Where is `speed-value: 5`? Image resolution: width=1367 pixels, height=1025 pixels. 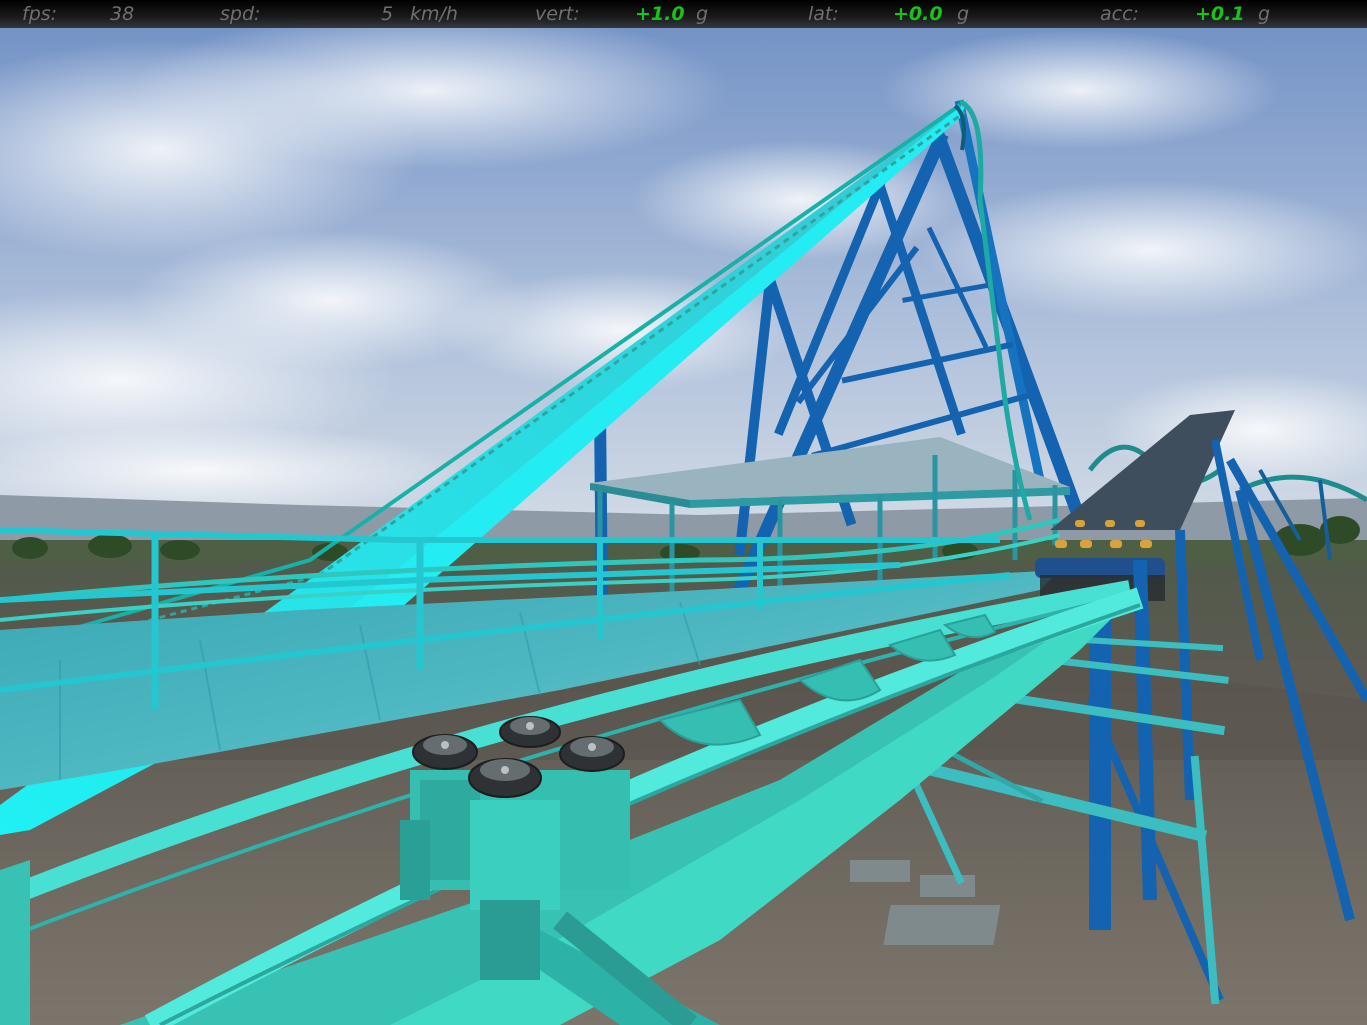 speed-value: 5 is located at coordinates (387, 14).